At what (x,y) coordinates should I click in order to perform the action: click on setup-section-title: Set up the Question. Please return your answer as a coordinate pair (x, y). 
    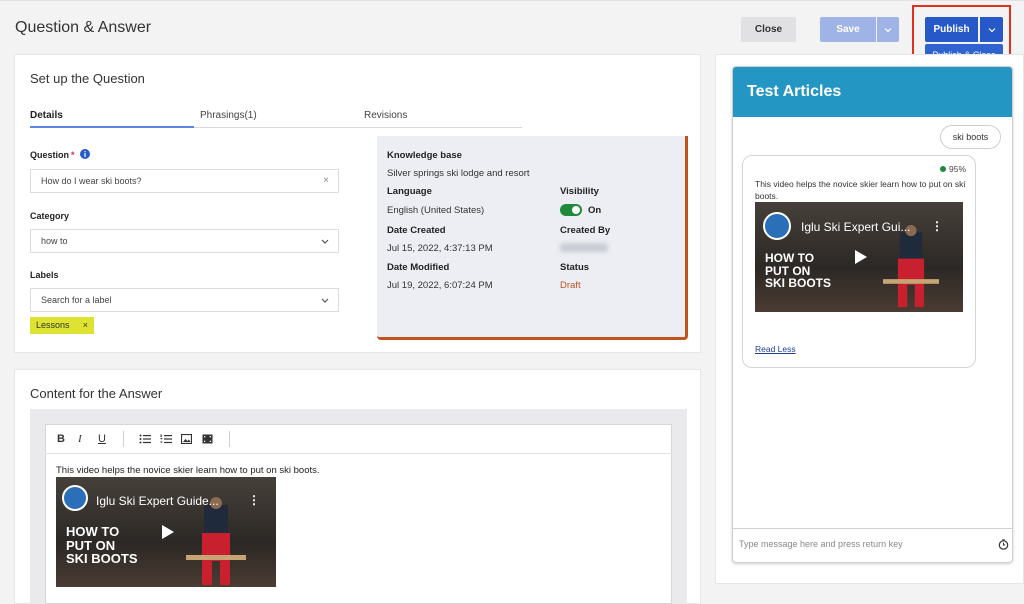
    Looking at the image, I should click on (87, 78).